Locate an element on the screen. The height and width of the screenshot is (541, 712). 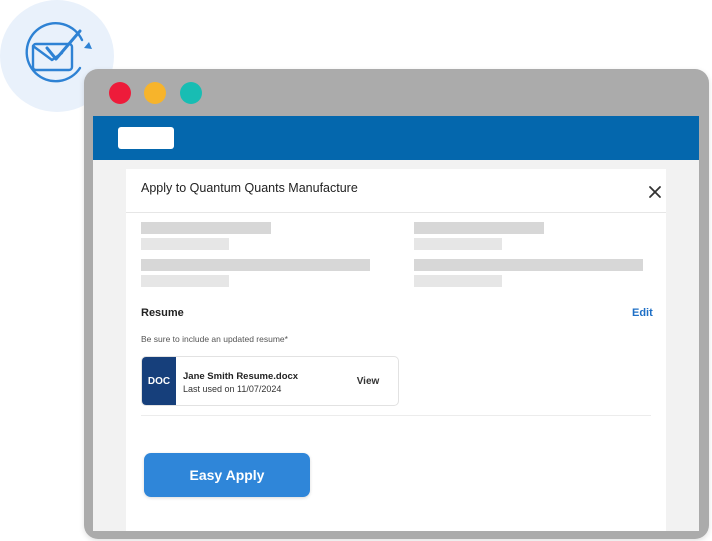
logo-placeholder is located at coordinates (146, 138).